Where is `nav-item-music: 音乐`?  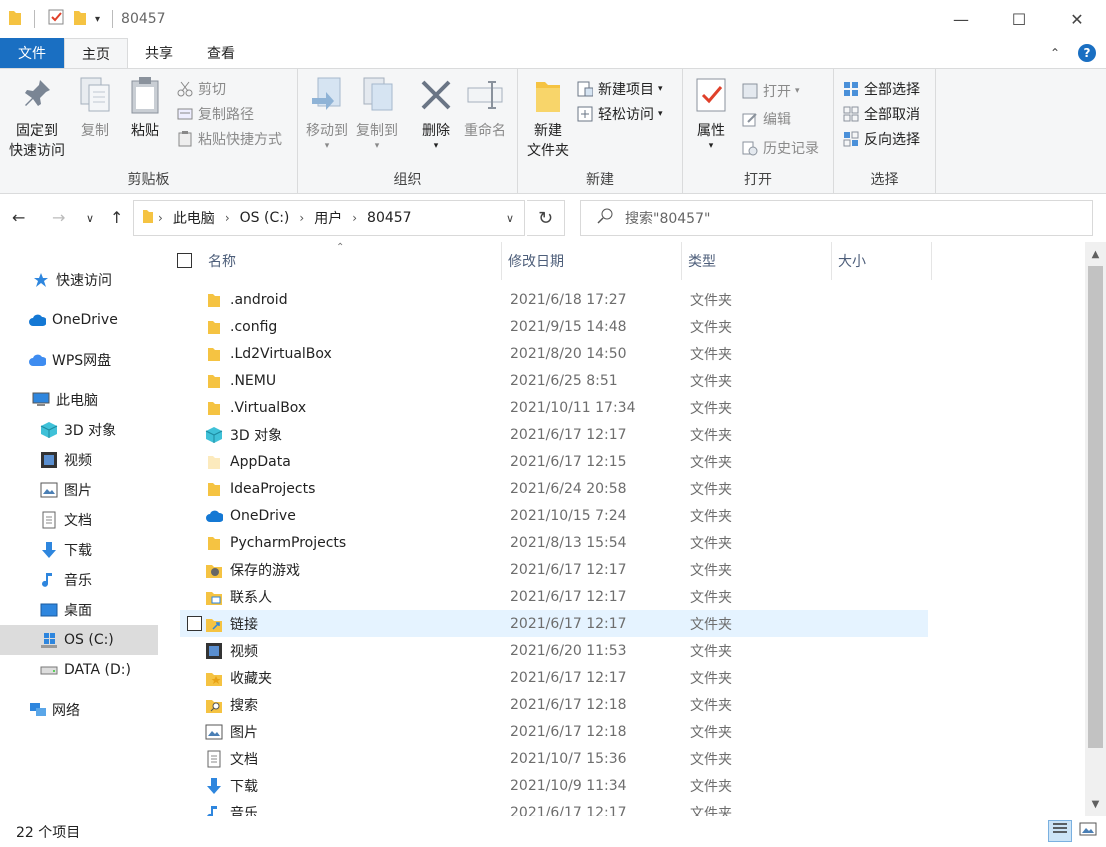
nav-item-music: 音乐 is located at coordinates (79, 580).